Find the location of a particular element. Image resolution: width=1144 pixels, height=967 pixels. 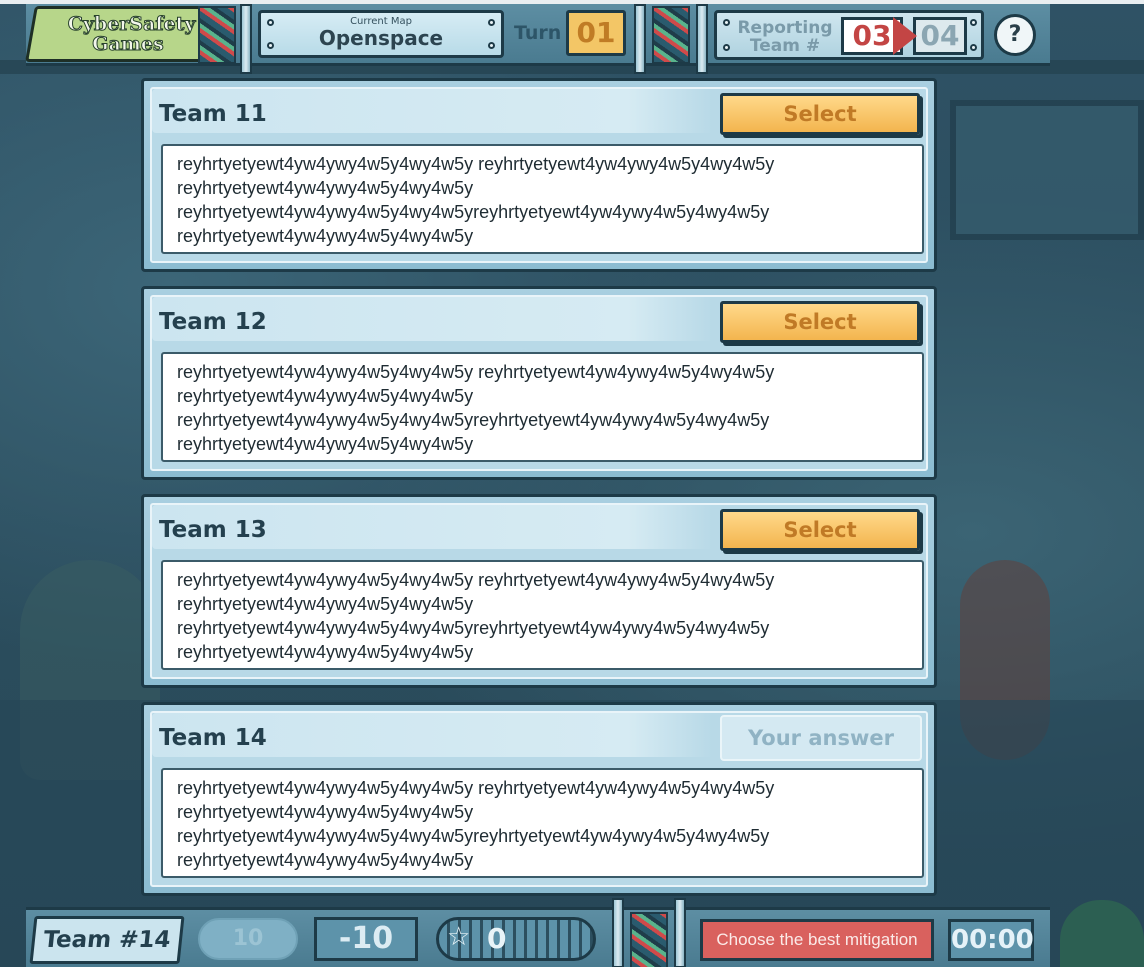

team-title: Team 13 is located at coordinates (213, 530).